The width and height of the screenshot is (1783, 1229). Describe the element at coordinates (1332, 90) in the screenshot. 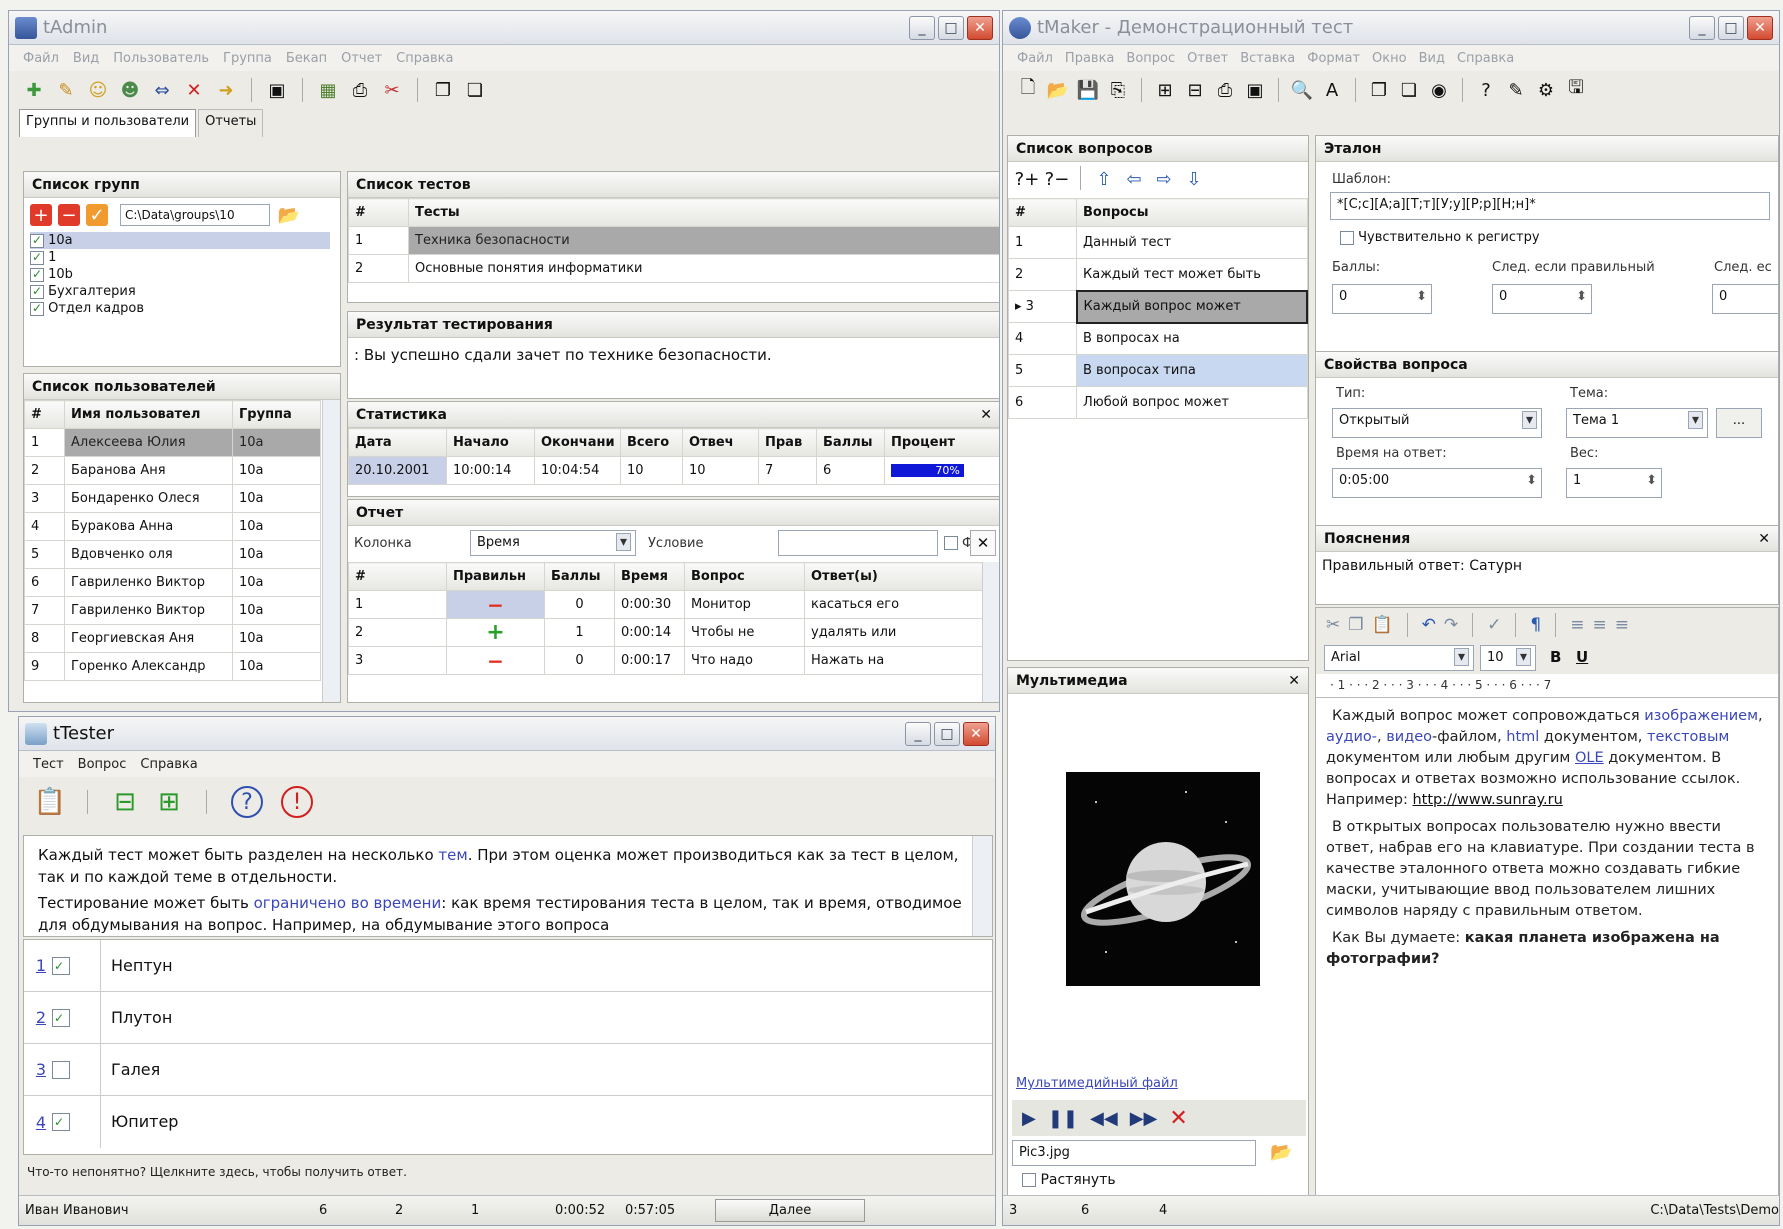

I see `font-icon: A` at that location.